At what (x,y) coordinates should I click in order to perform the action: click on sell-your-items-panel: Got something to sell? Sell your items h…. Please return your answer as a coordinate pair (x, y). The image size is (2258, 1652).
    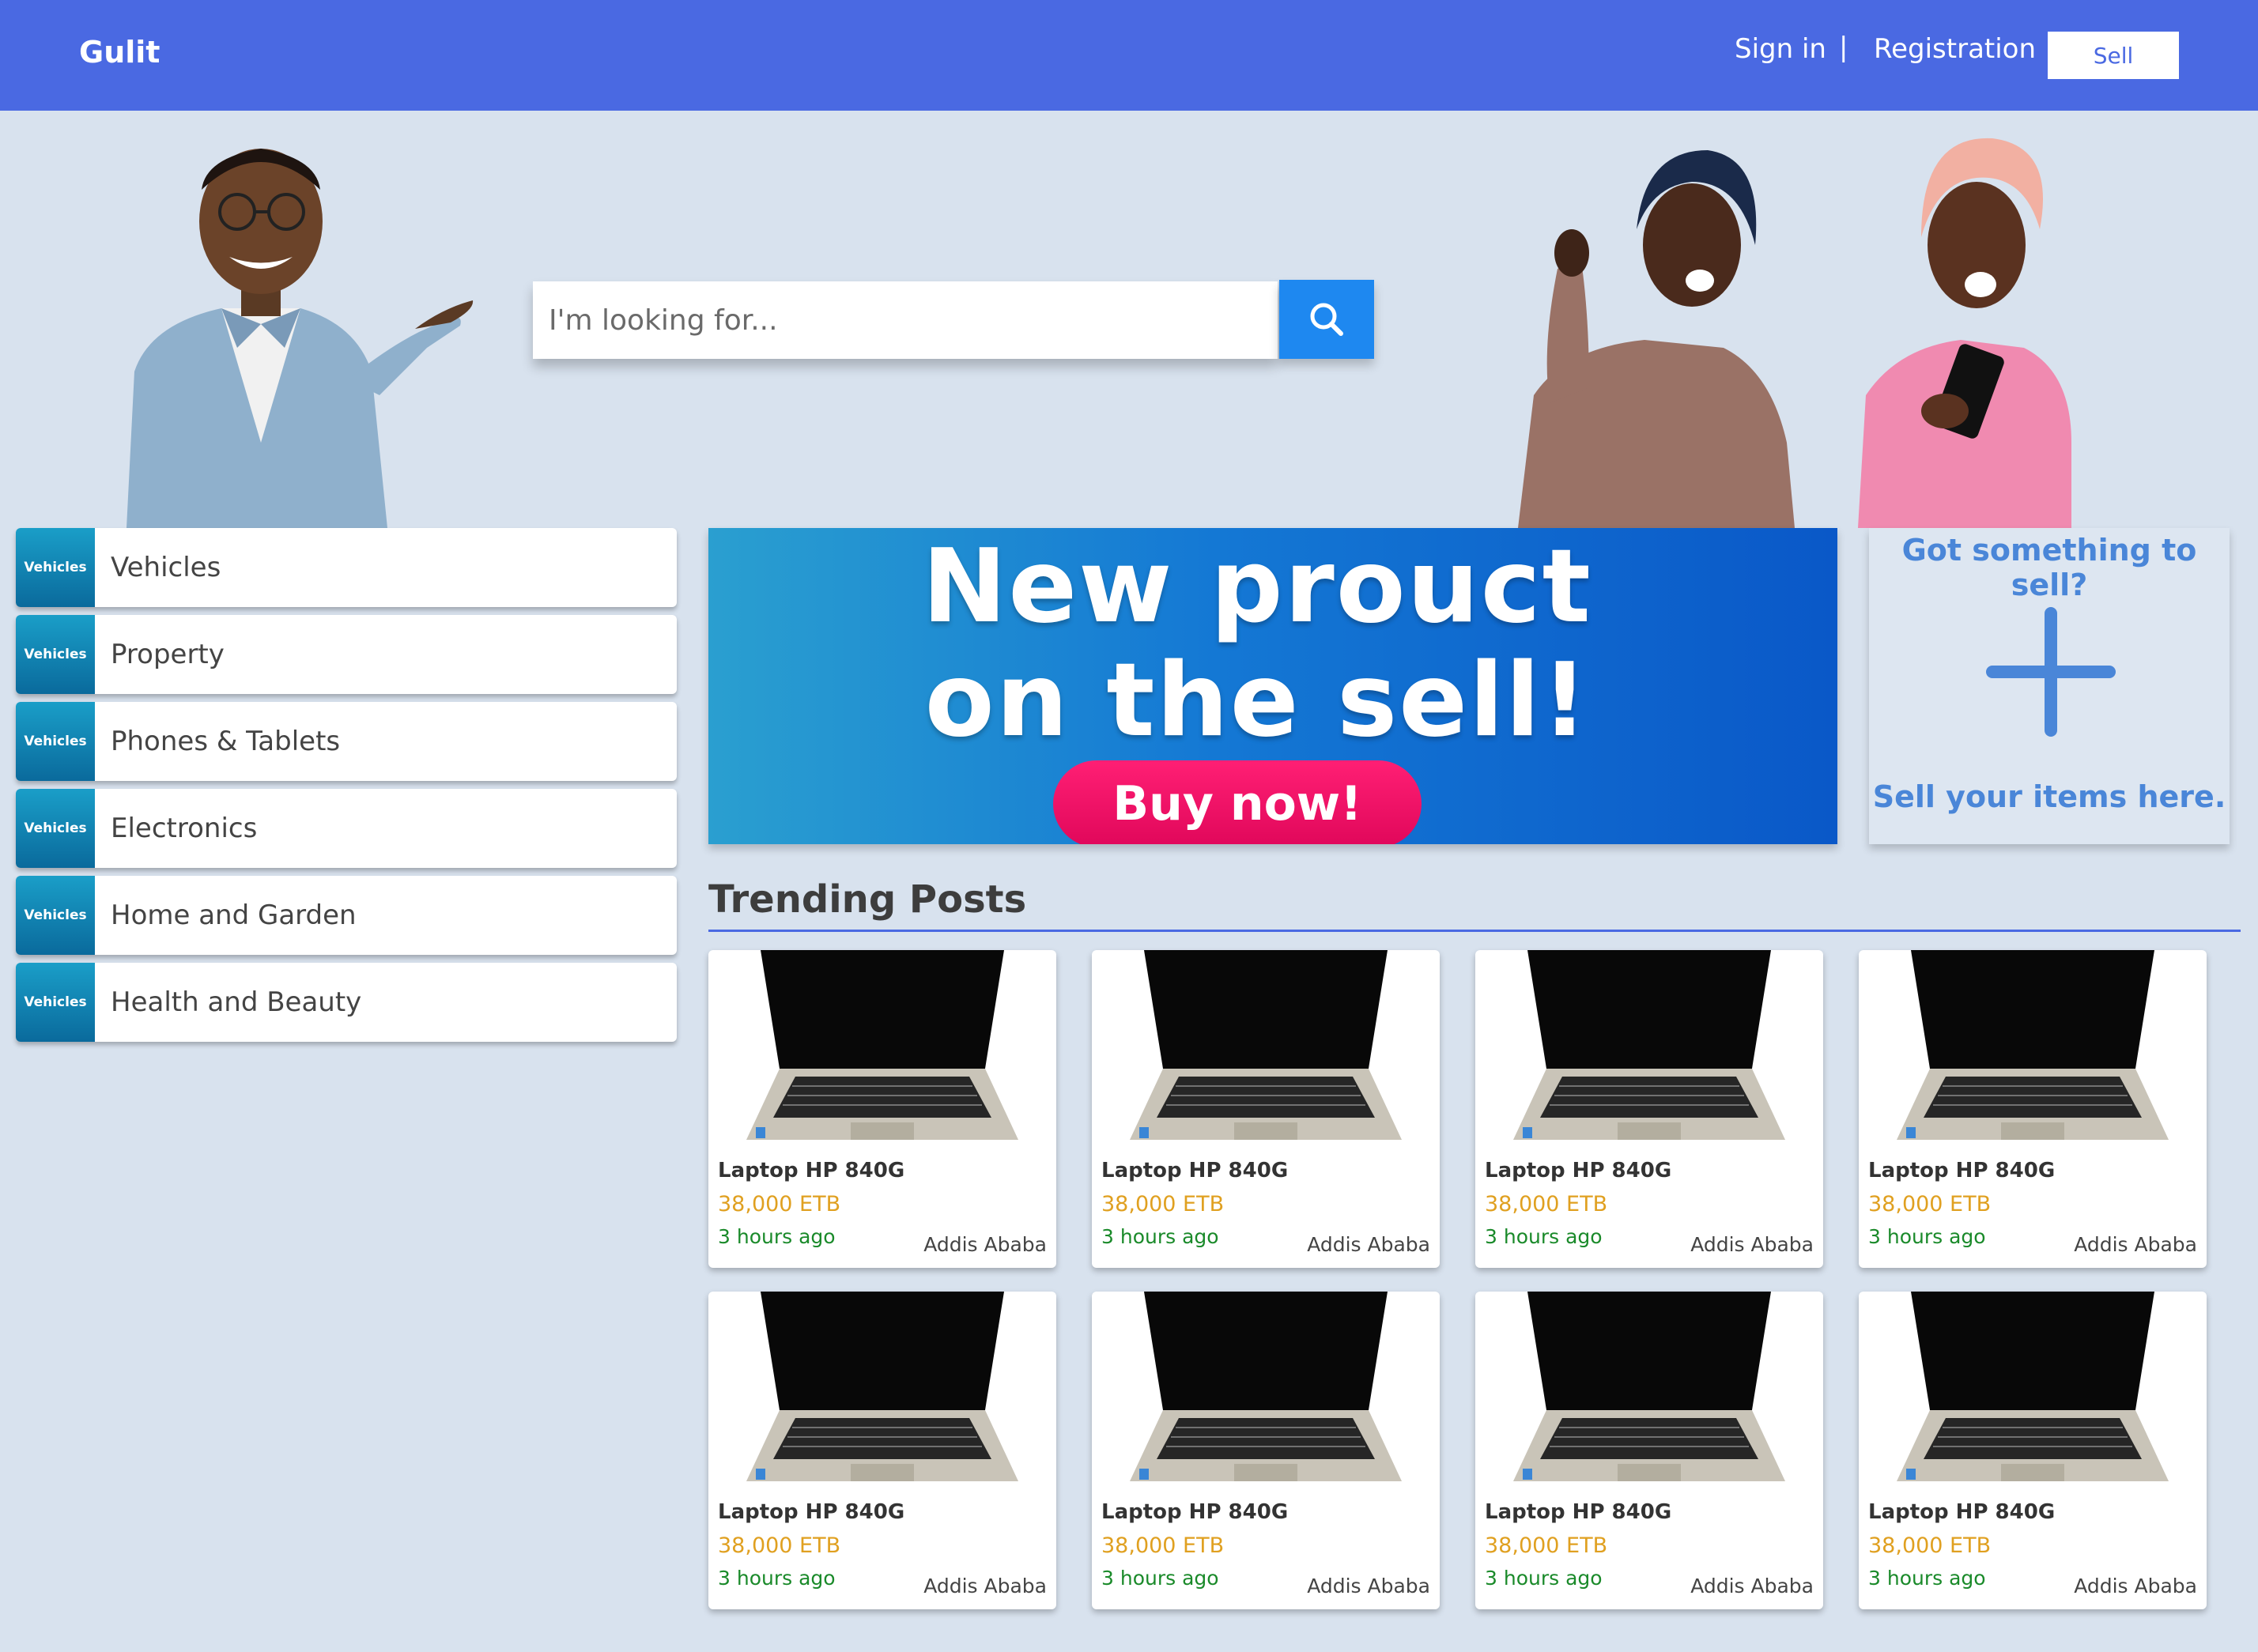
    Looking at the image, I should click on (2049, 686).